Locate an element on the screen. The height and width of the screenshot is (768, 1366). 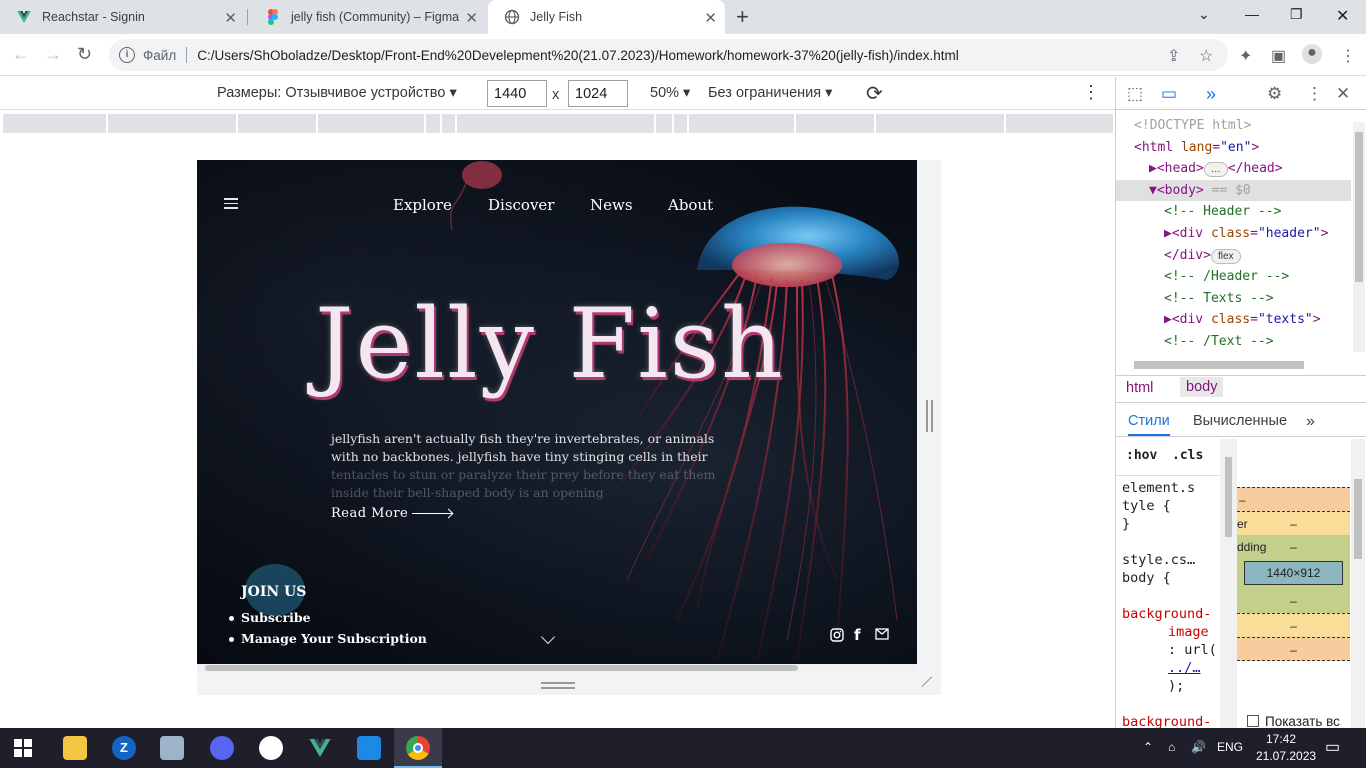
new-tab-button: + is located at coordinates (742, 17).